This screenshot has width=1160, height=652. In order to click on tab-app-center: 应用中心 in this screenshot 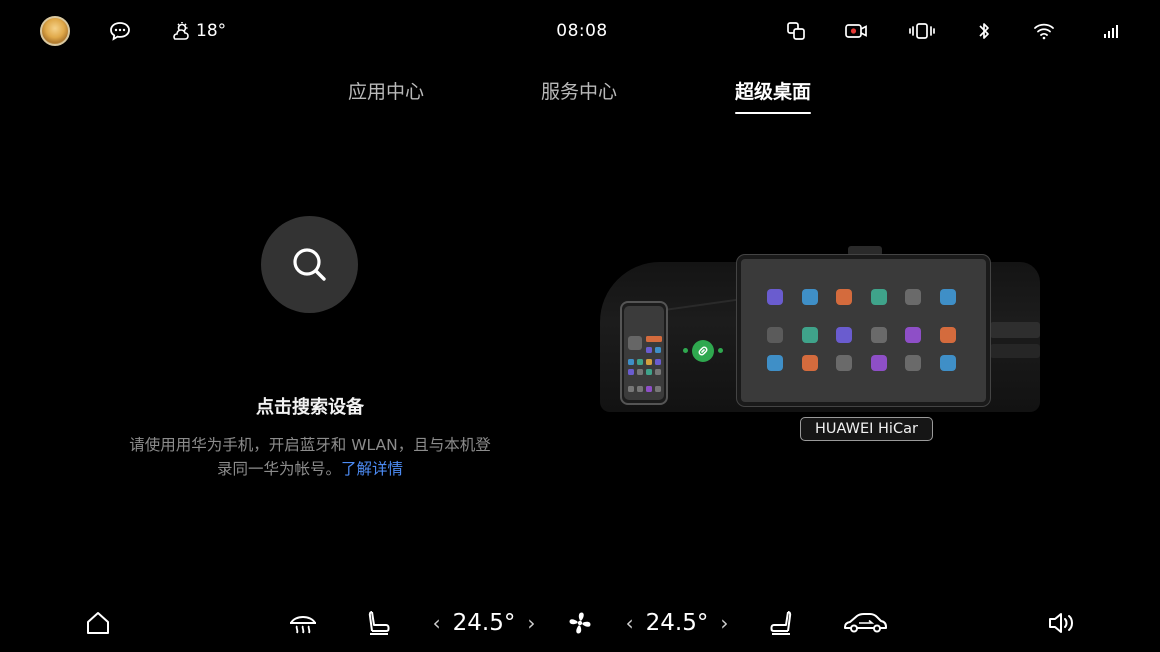, I will do `click(386, 97)`.